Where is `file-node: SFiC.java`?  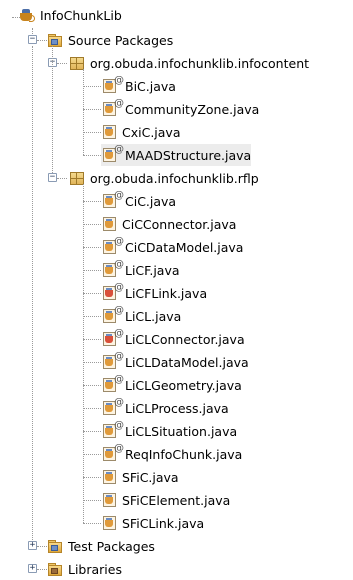 file-node: SFiC.java is located at coordinates (140, 477).